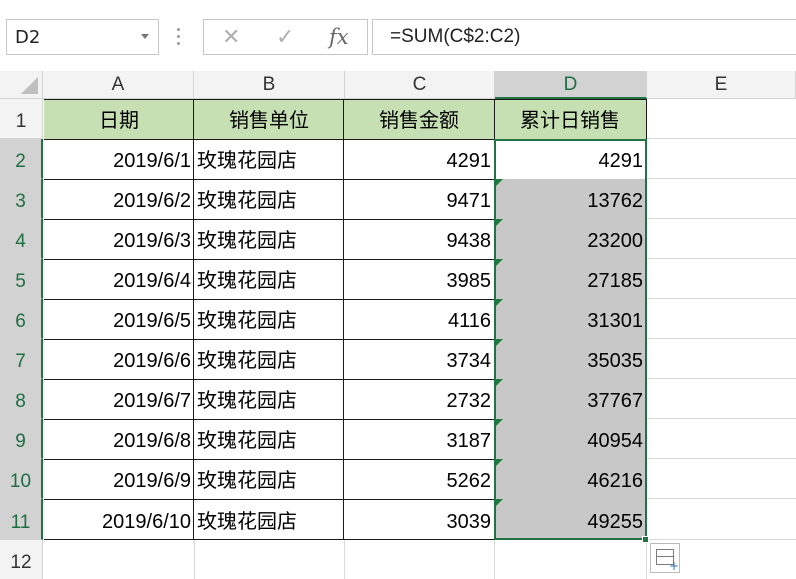  I want to click on cumulative-cell: 27185, so click(570, 279).